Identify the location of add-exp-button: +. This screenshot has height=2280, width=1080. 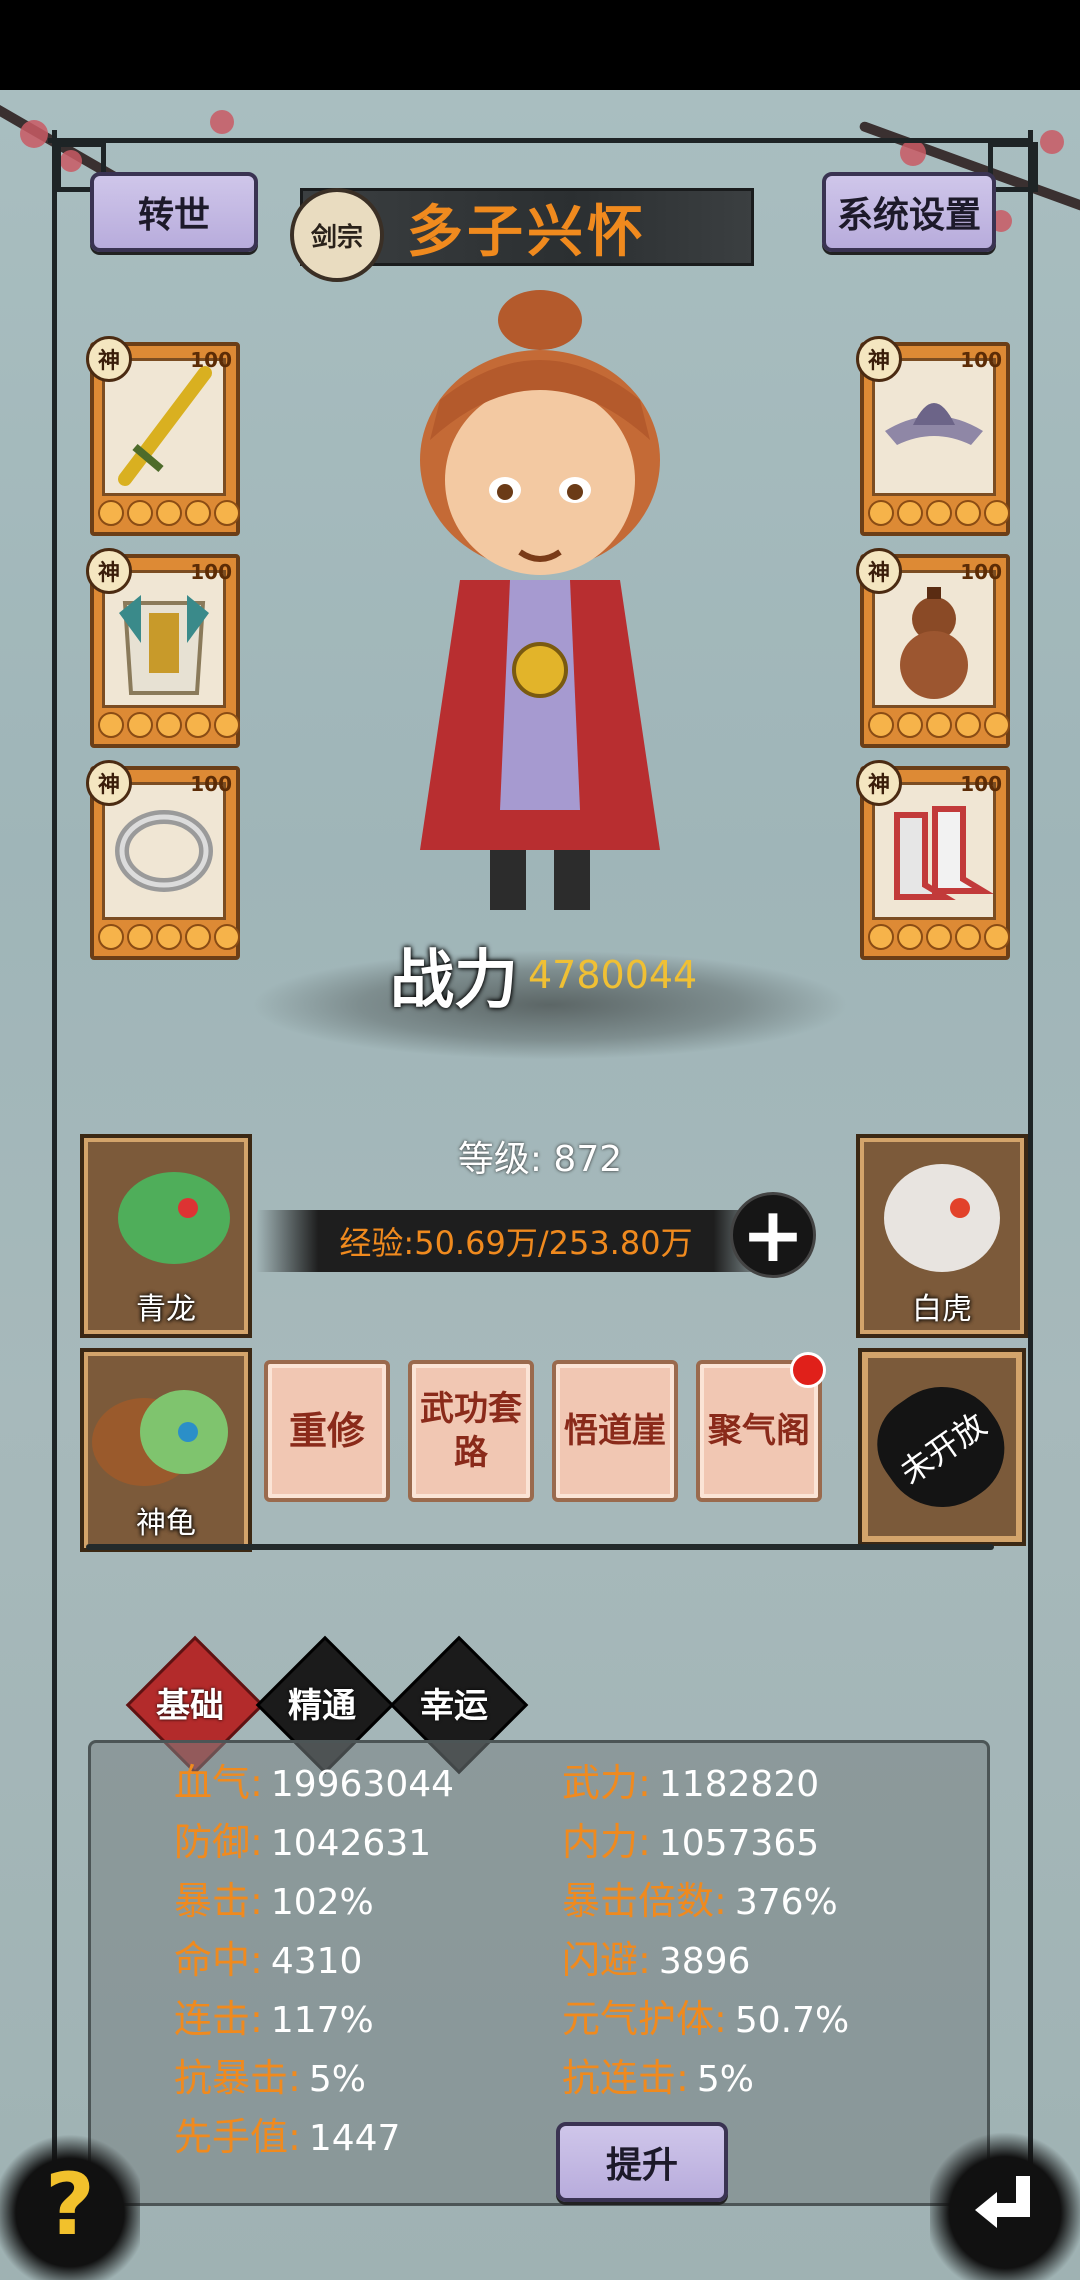
(773, 1235).